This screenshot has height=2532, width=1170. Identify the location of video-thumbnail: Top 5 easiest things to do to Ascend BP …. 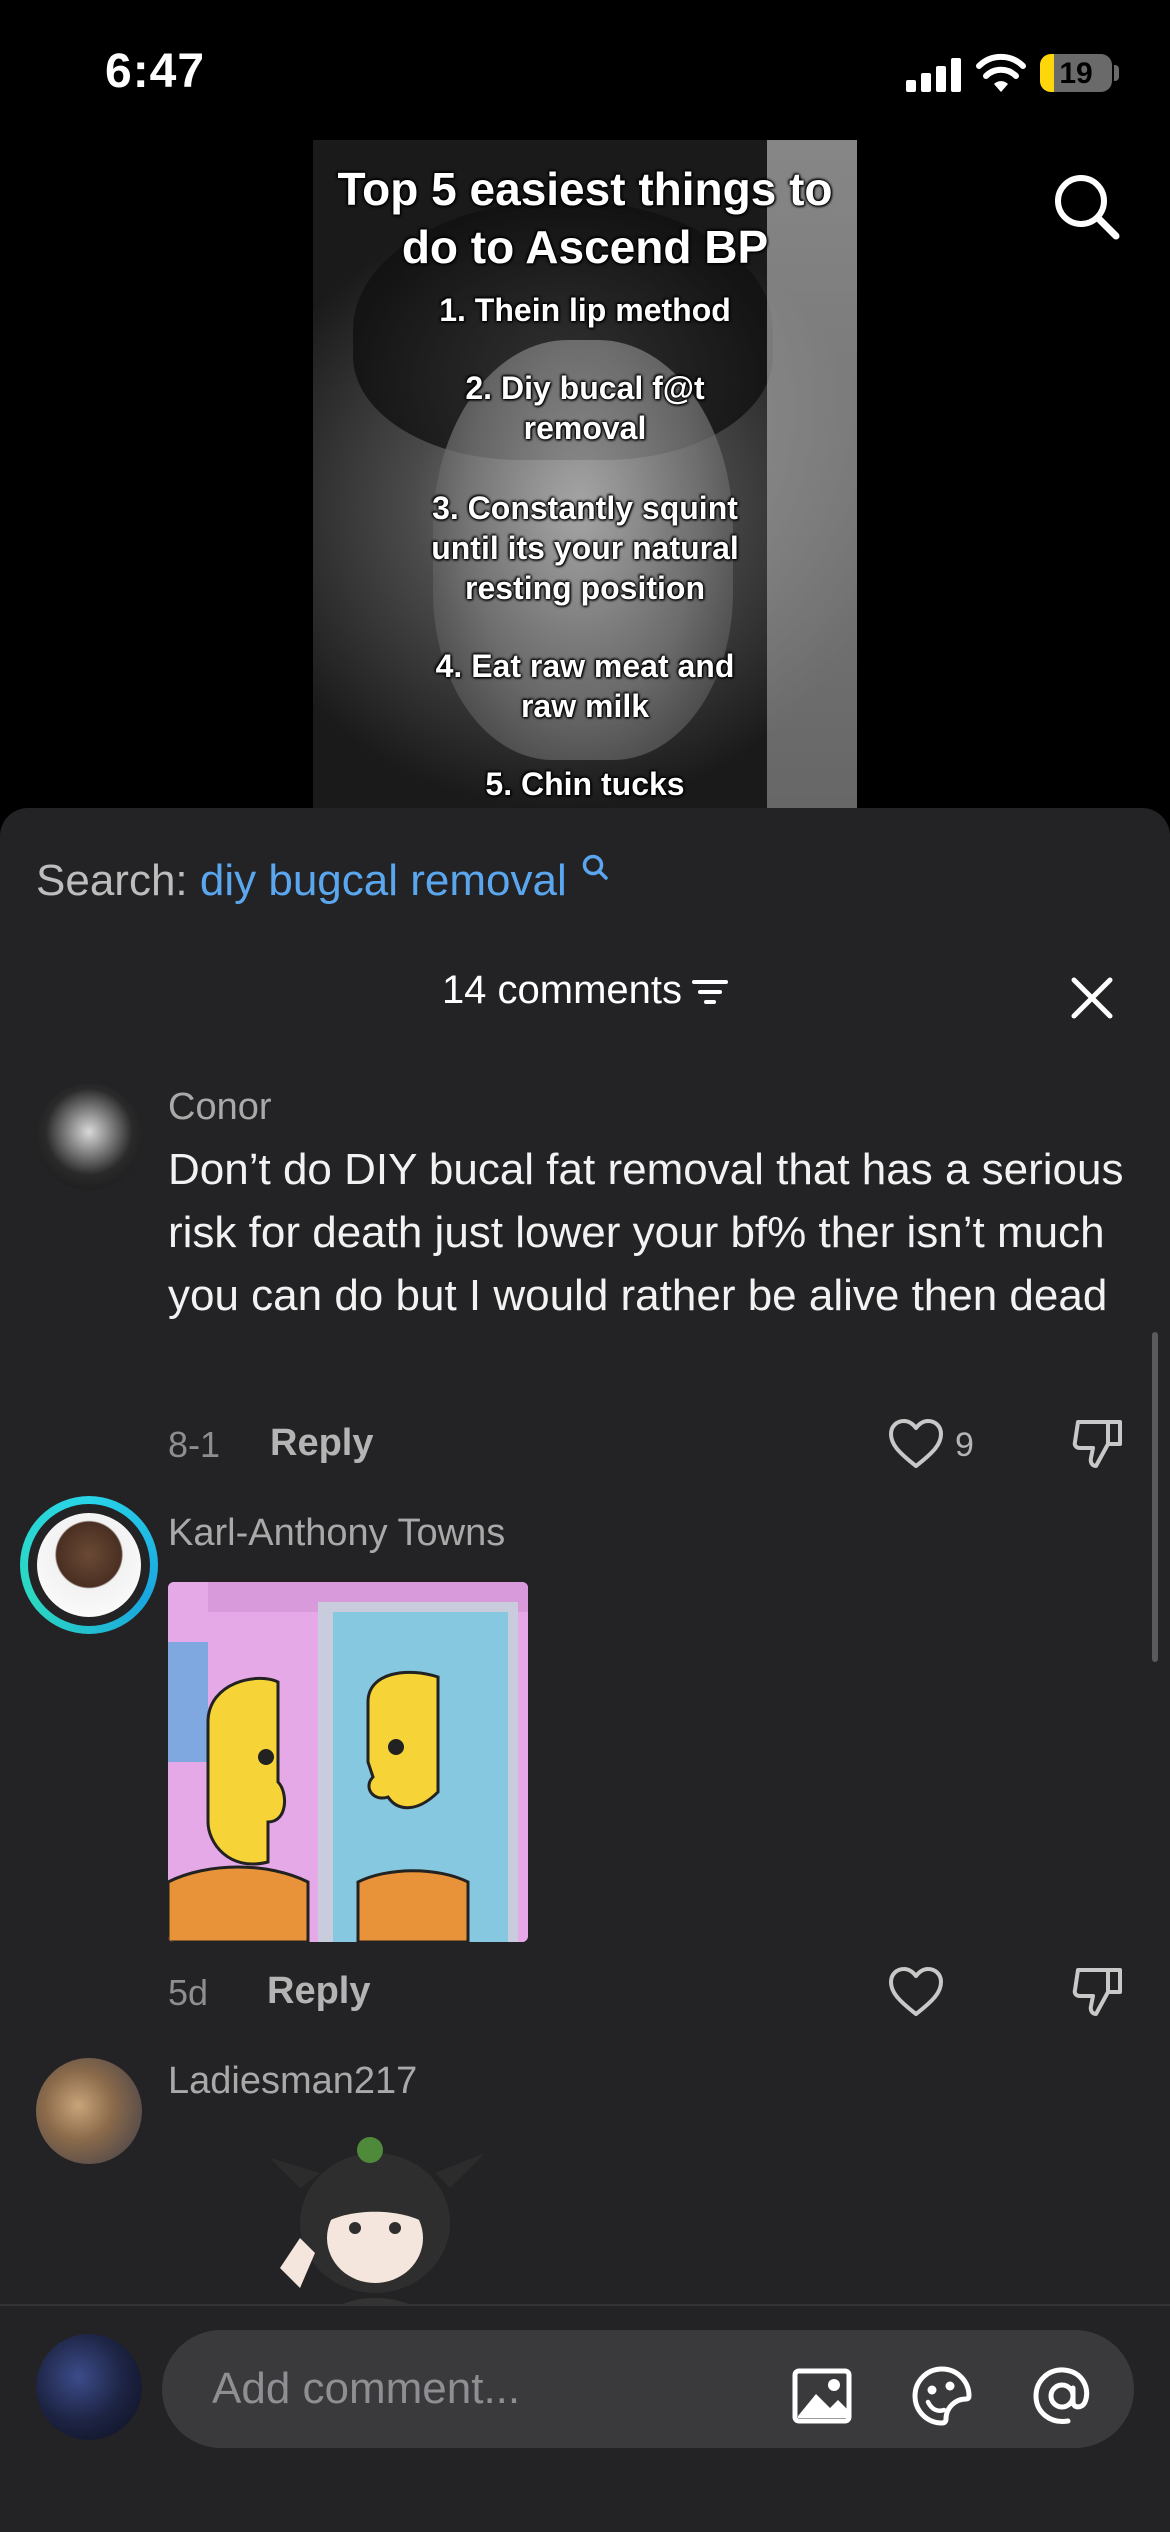
(585, 474).